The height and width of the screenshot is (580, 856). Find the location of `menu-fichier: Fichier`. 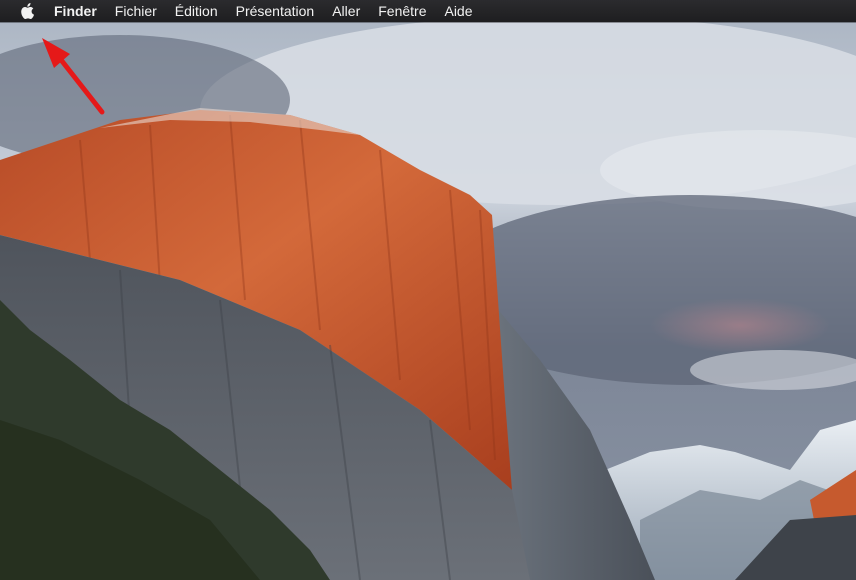

menu-fichier: Fichier is located at coordinates (136, 11).